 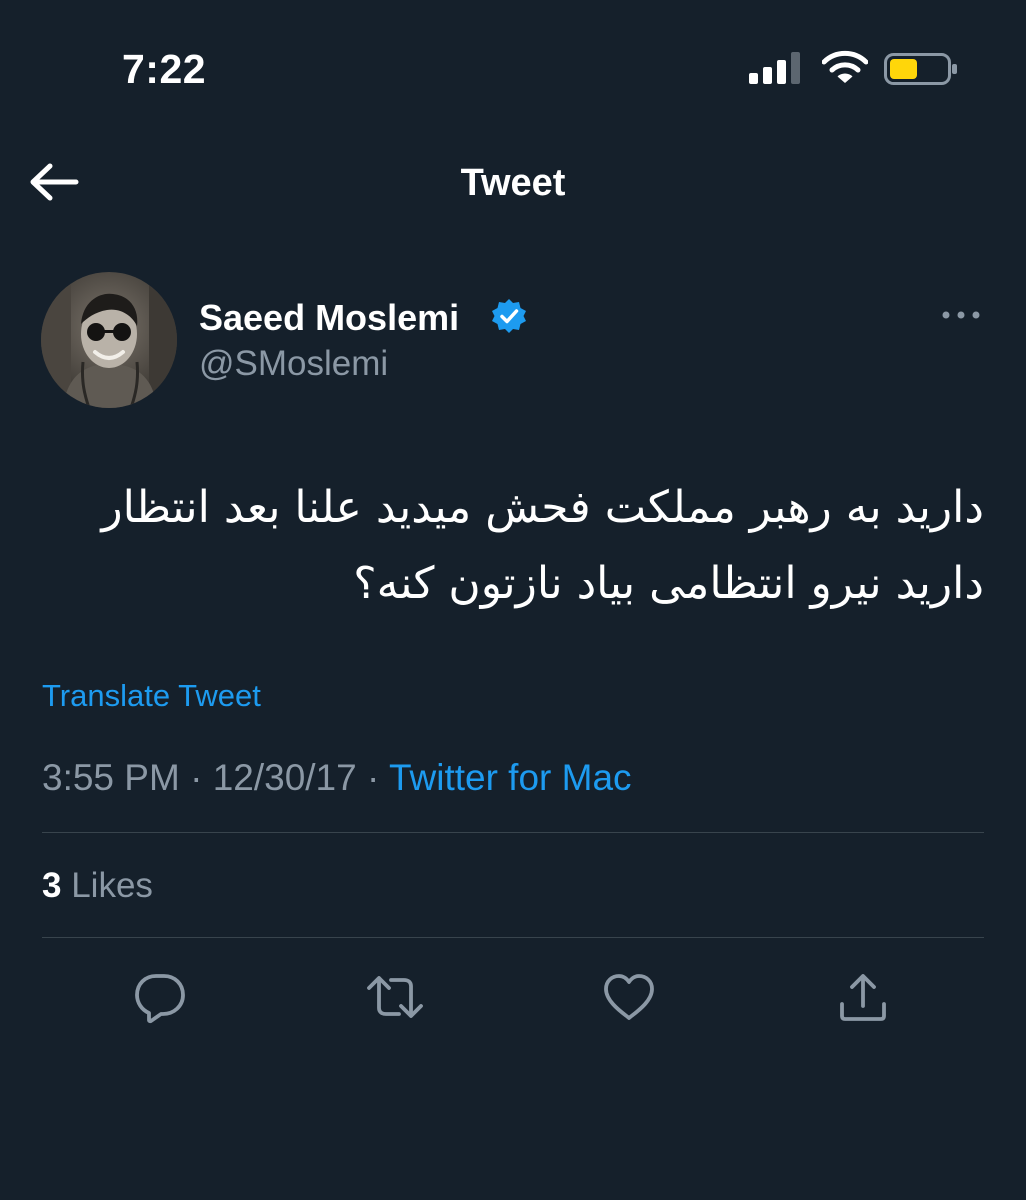 What do you see at coordinates (510, 777) in the screenshot?
I see `tweet-source-link: Twitter for Mac` at bounding box center [510, 777].